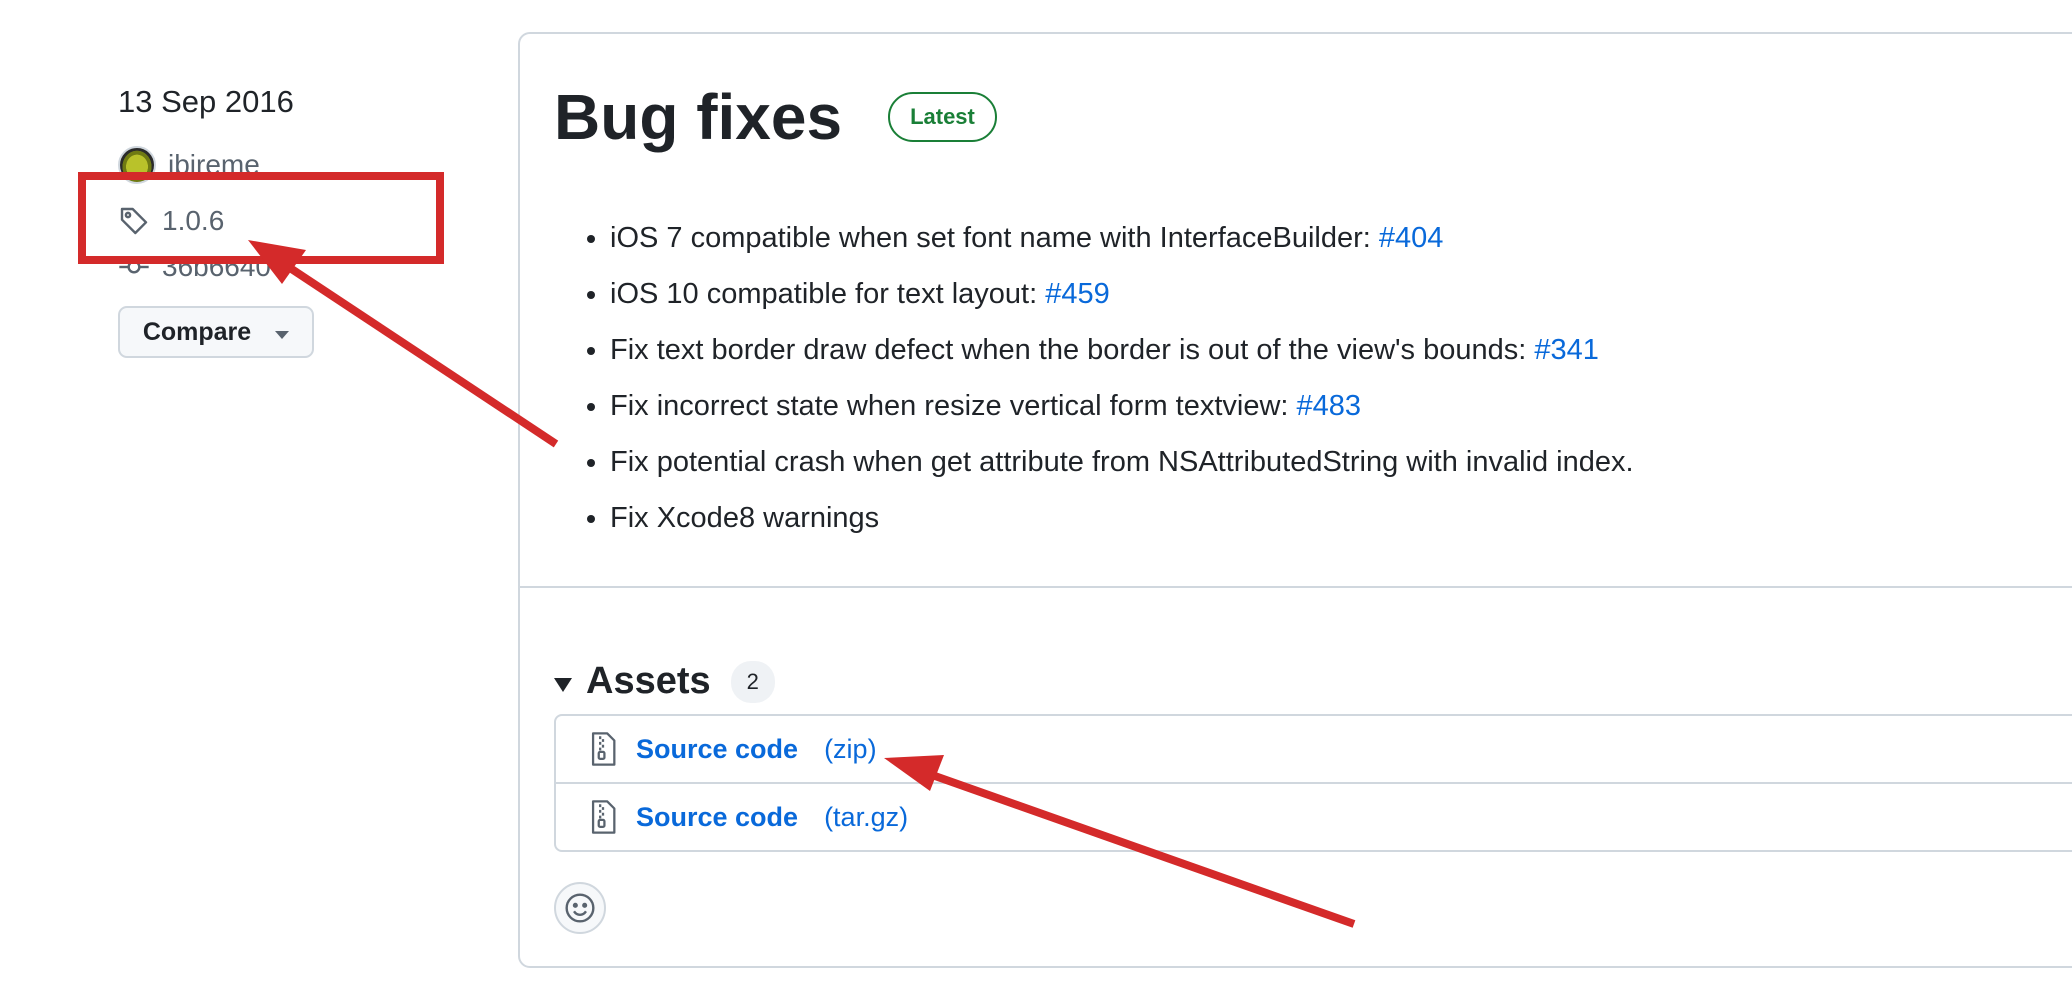 This screenshot has width=2072, height=982. I want to click on issue-link: #341, so click(1566, 350).